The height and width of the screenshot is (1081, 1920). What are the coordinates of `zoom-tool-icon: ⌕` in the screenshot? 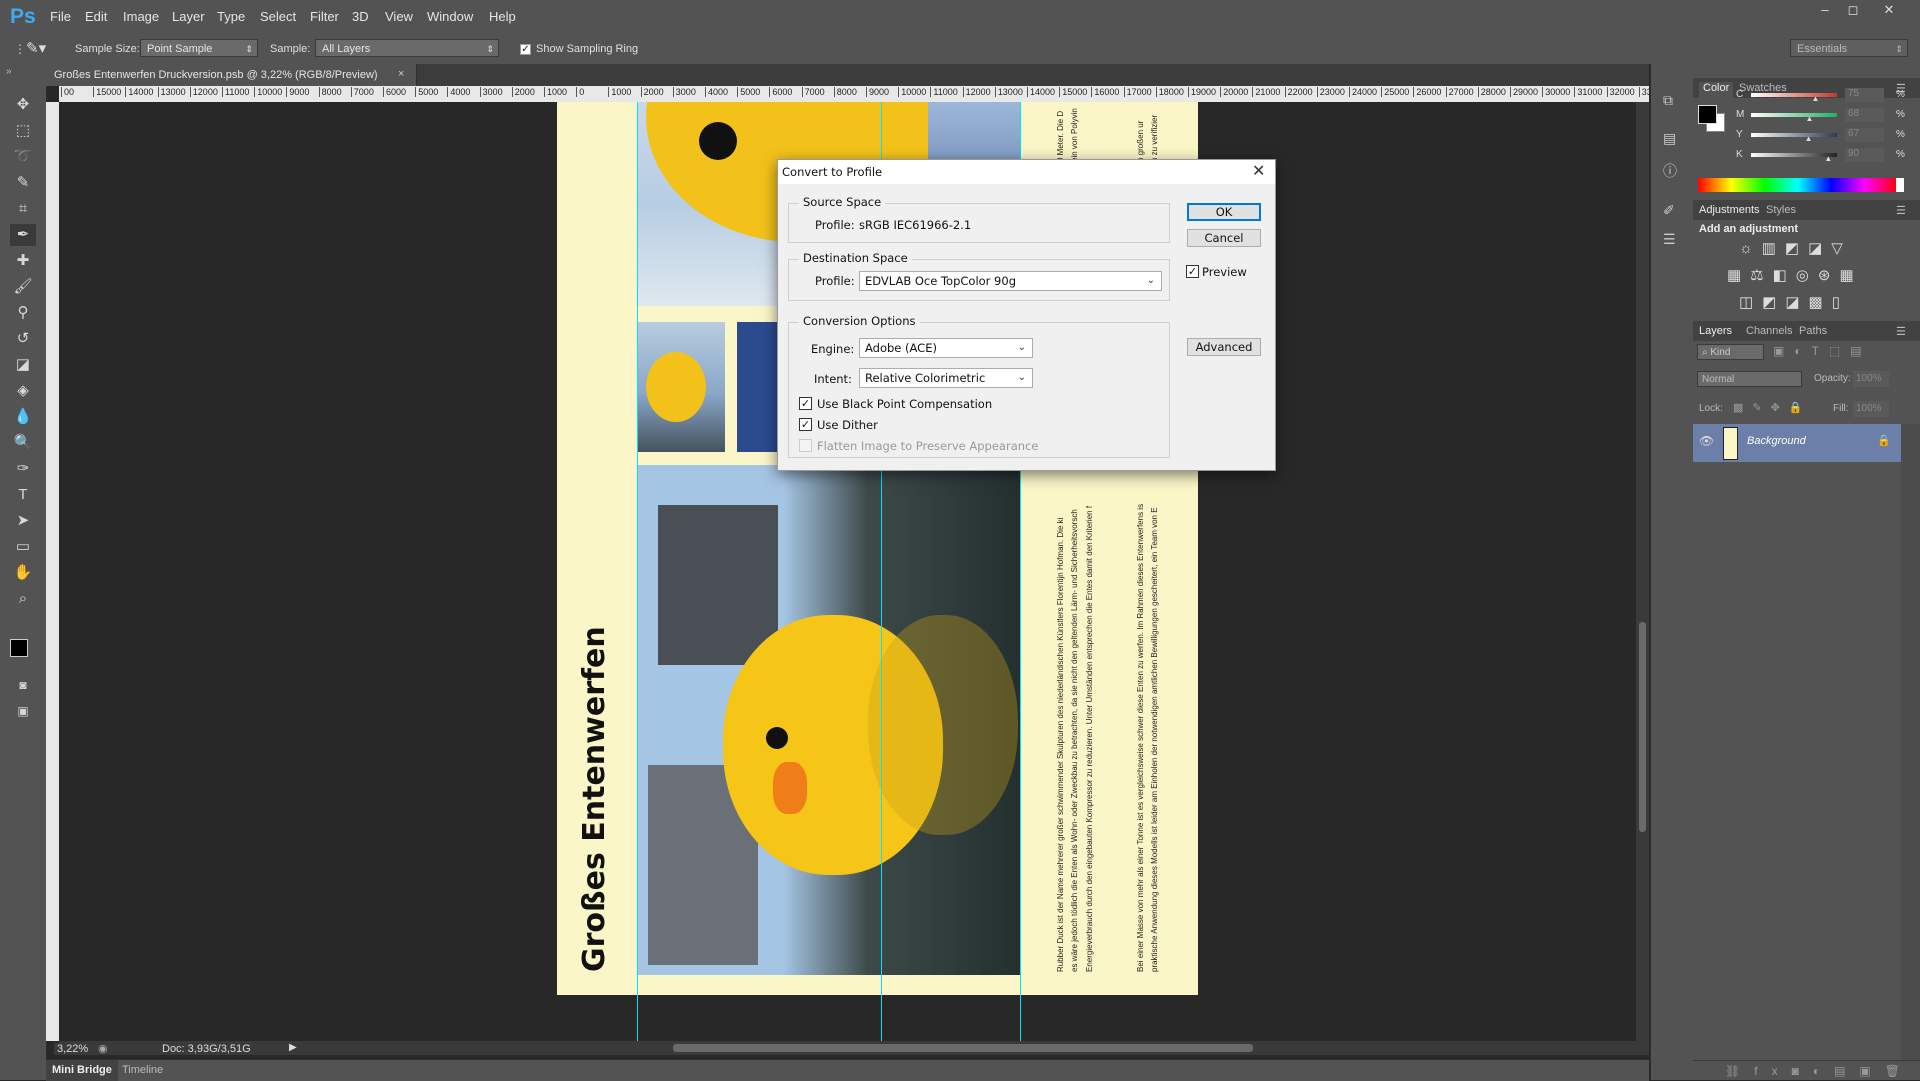 It's located at (23, 599).